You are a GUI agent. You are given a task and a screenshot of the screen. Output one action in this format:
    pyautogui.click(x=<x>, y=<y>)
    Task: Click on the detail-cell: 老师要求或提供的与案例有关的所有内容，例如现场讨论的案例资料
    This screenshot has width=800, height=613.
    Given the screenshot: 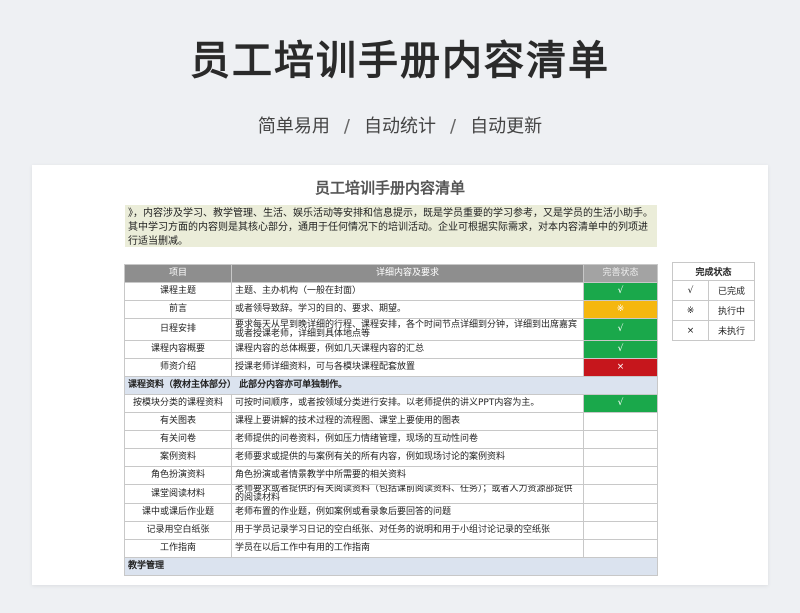 What is the action you would take?
    pyautogui.click(x=407, y=457)
    